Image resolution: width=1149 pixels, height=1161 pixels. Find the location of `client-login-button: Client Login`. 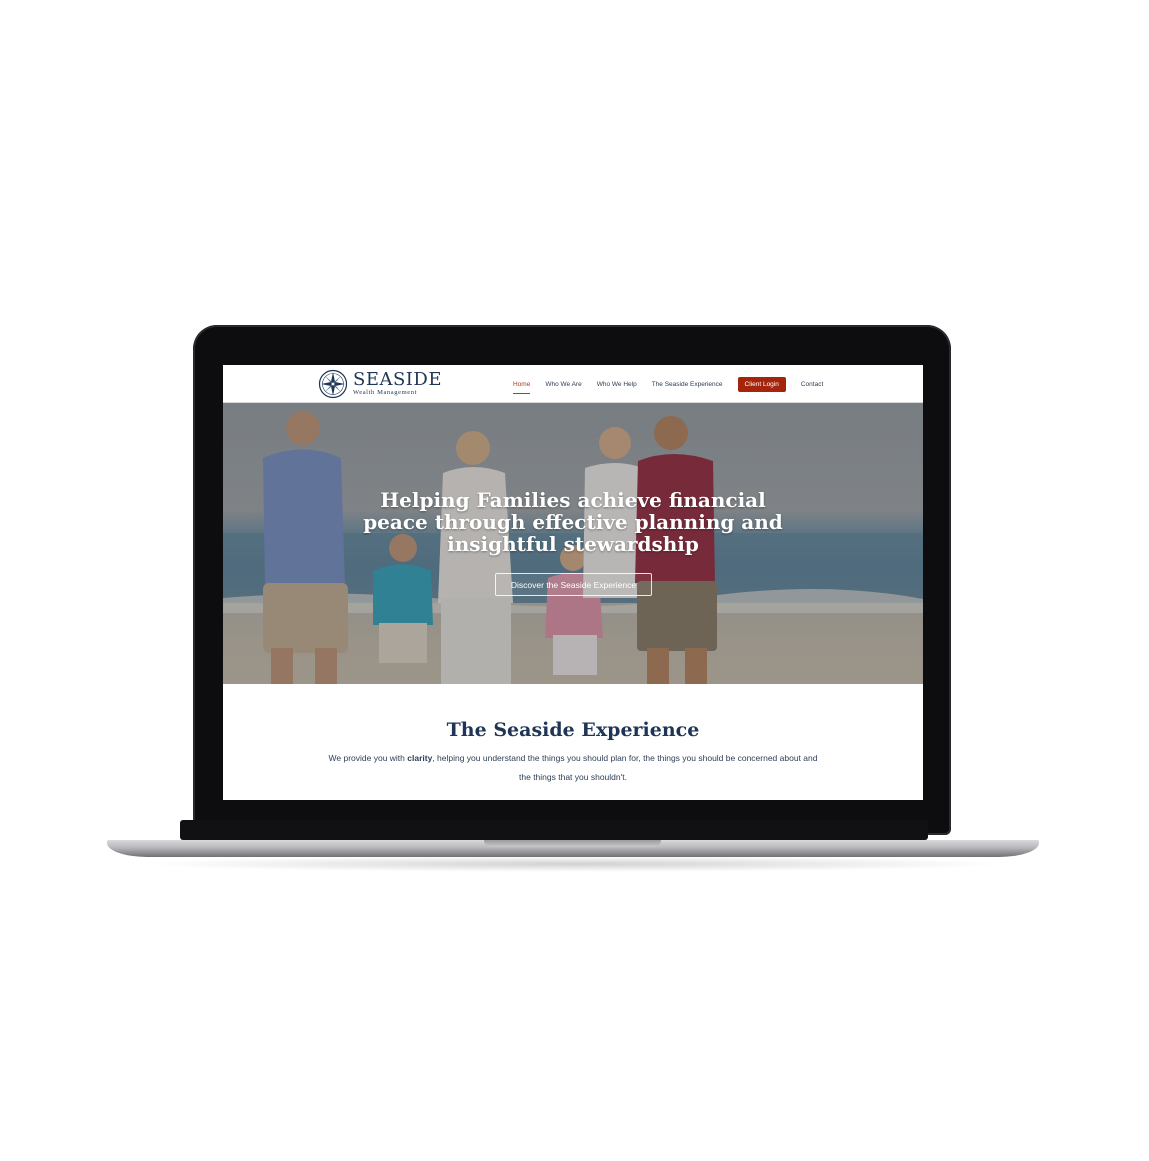

client-login-button: Client Login is located at coordinates (761, 384).